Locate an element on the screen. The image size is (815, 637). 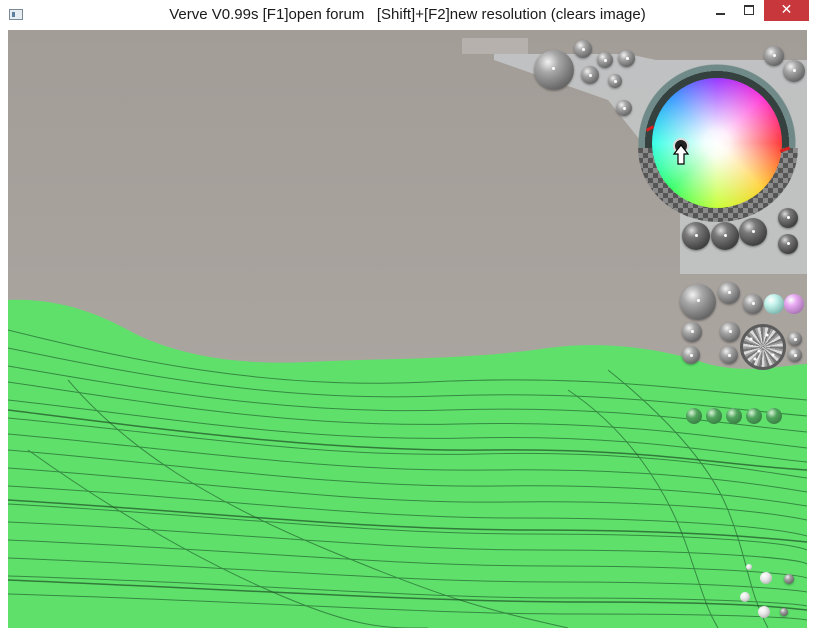
close-icon: ✕ is located at coordinates (786, 10).